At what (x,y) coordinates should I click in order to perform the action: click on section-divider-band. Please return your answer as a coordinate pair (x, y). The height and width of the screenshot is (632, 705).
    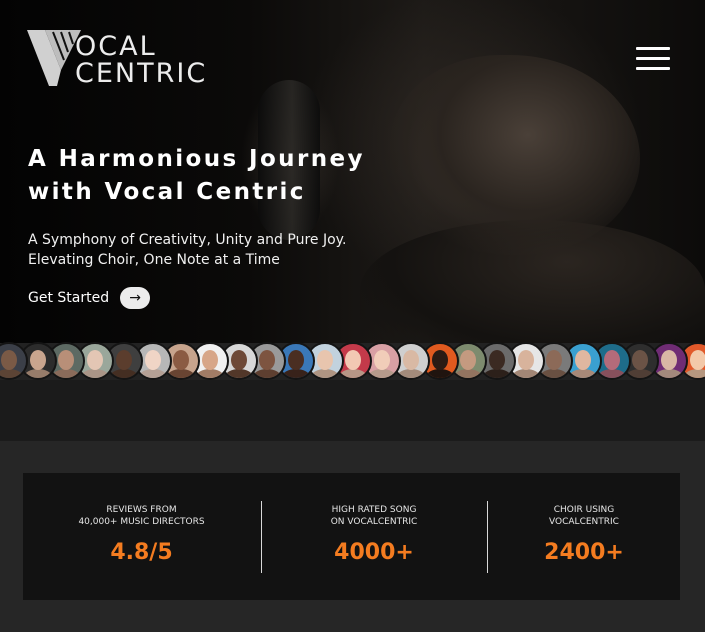
    Looking at the image, I should click on (352, 410).